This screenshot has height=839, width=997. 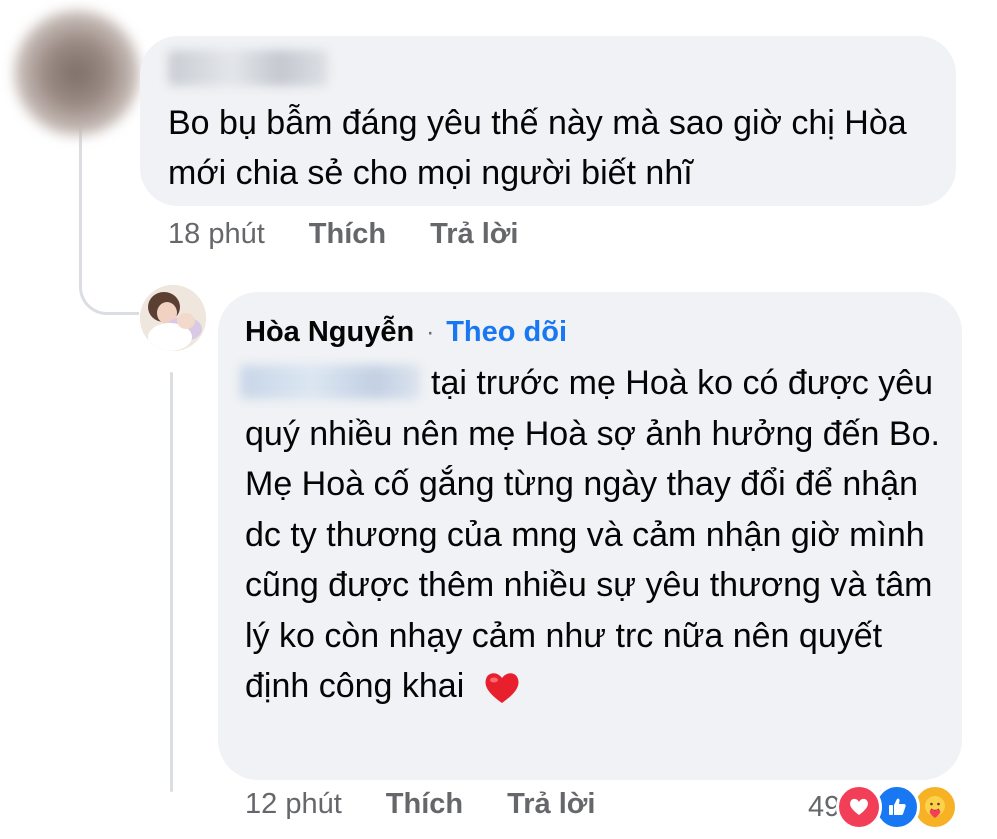 What do you see at coordinates (248, 68) in the screenshot?
I see `commenter-name-blurred` at bounding box center [248, 68].